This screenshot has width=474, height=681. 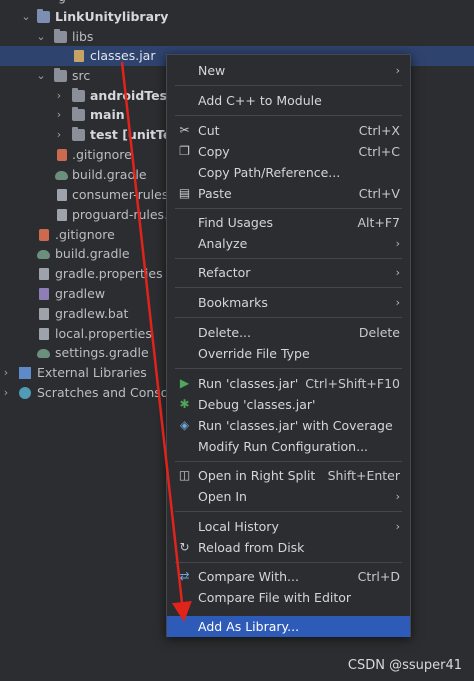 I want to click on menu-item-reload-disk: ↻ Reload from Disk, so click(x=288, y=547).